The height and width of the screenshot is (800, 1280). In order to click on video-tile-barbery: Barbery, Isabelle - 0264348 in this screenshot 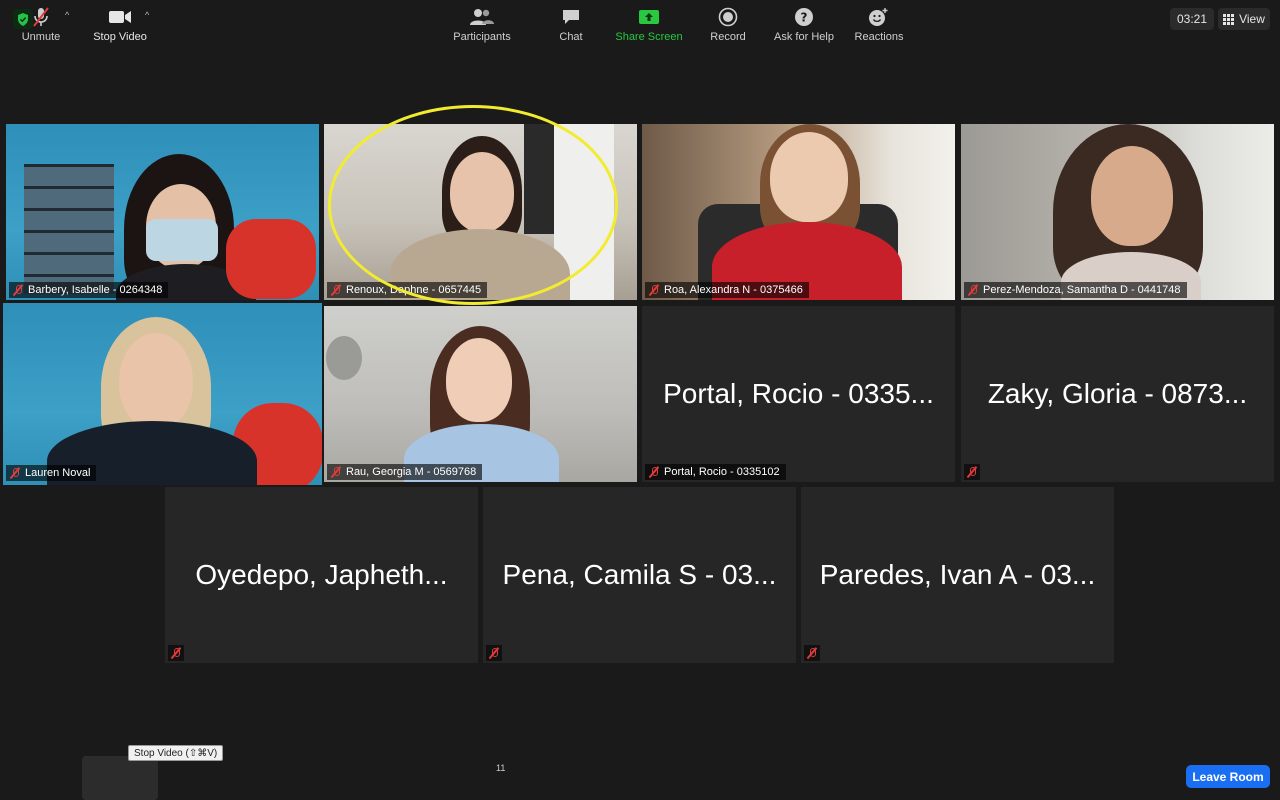, I will do `click(162, 212)`.